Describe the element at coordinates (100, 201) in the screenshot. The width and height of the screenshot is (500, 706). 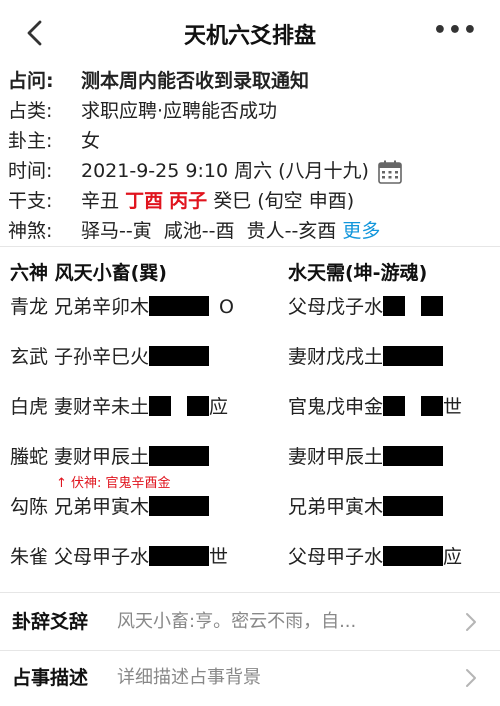
I see `ganzhi-year: 辛丑` at that location.